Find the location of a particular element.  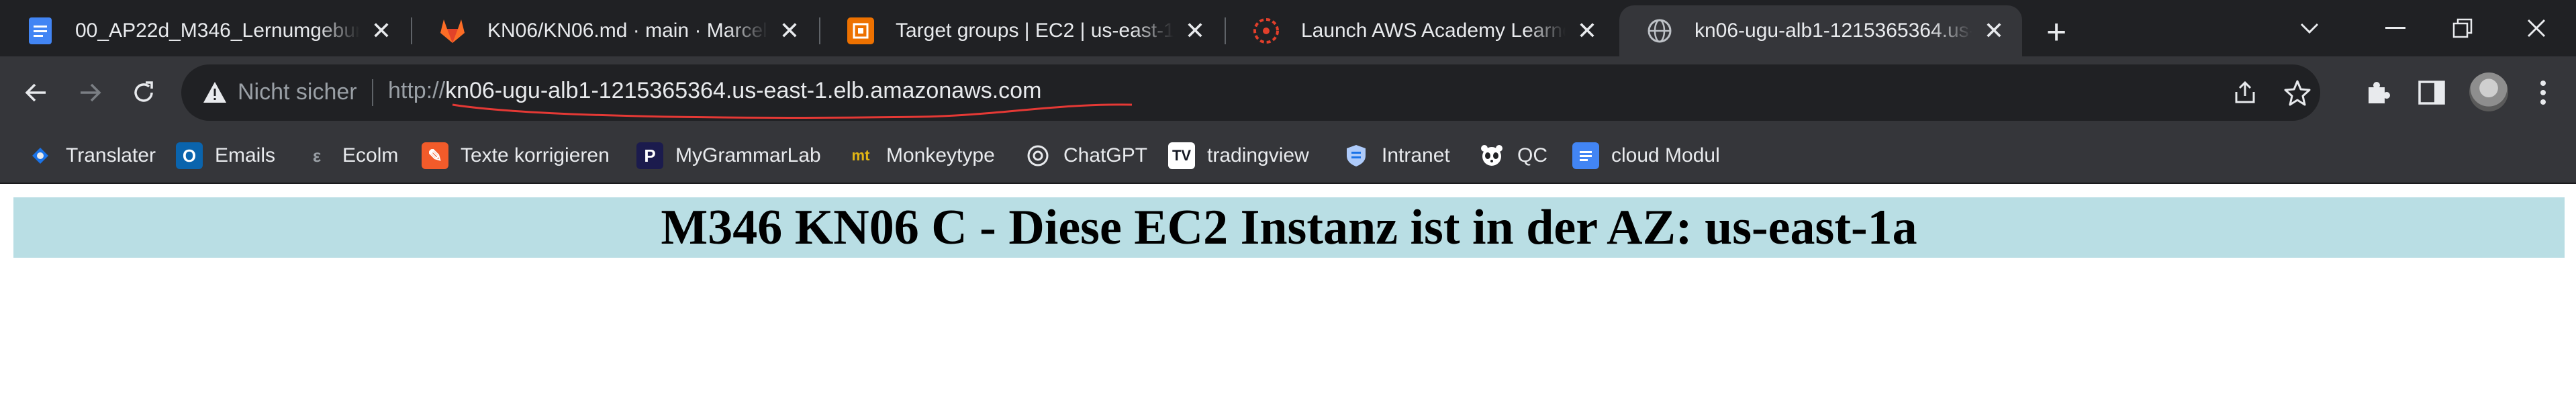

aws-ec2-icon is located at coordinates (860, 30).